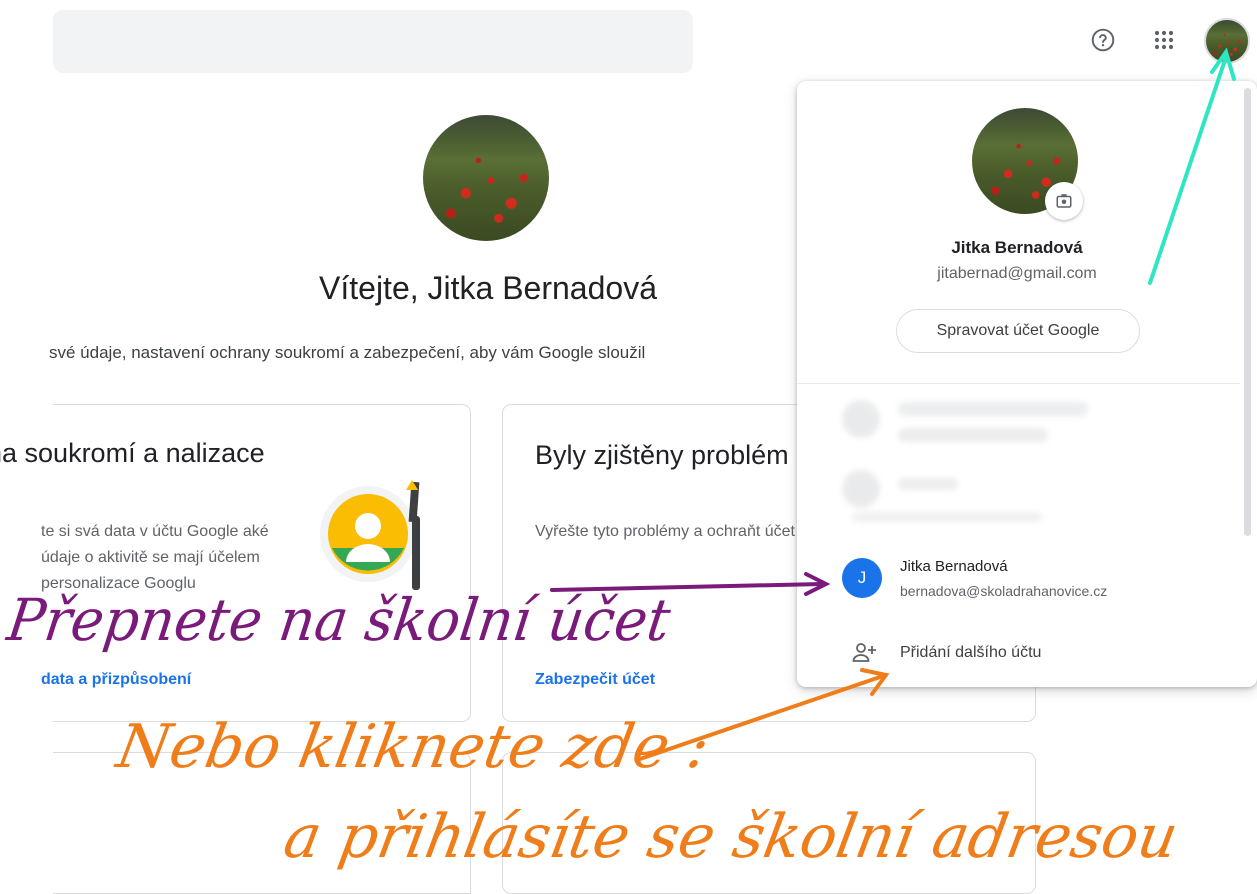 Image resolution: width=1257 pixels, height=894 pixels. What do you see at coordinates (595, 680) in the screenshot?
I see `secure-account-link: Zabezpečit účet` at bounding box center [595, 680].